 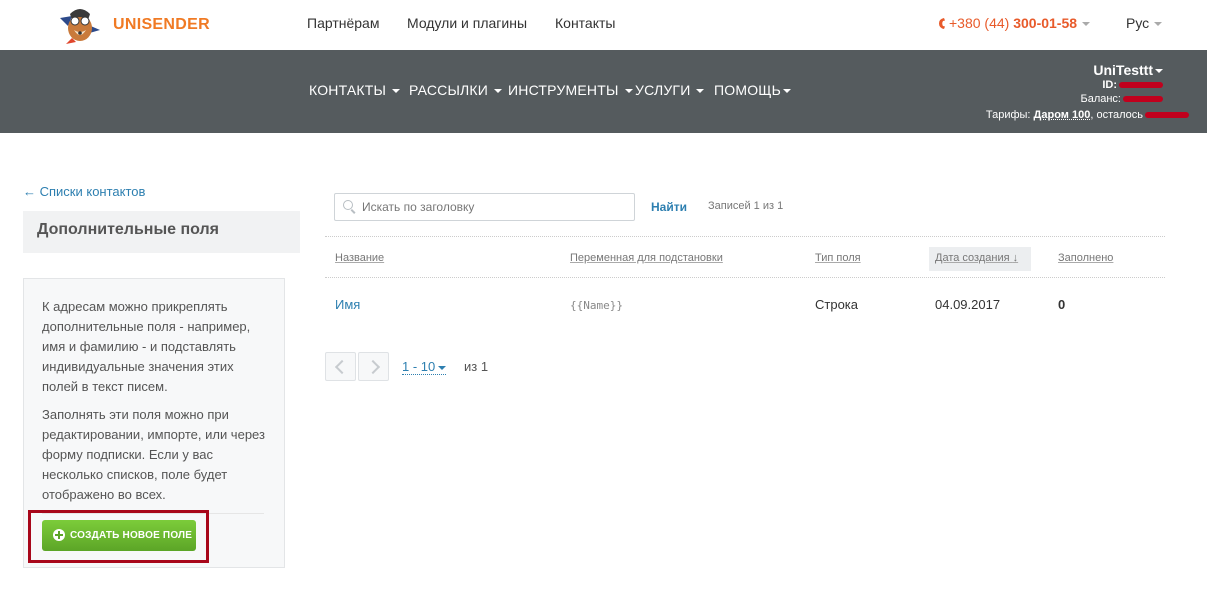 I want to click on column-header-variable: Переменная для подстановки, so click(x=646, y=258).